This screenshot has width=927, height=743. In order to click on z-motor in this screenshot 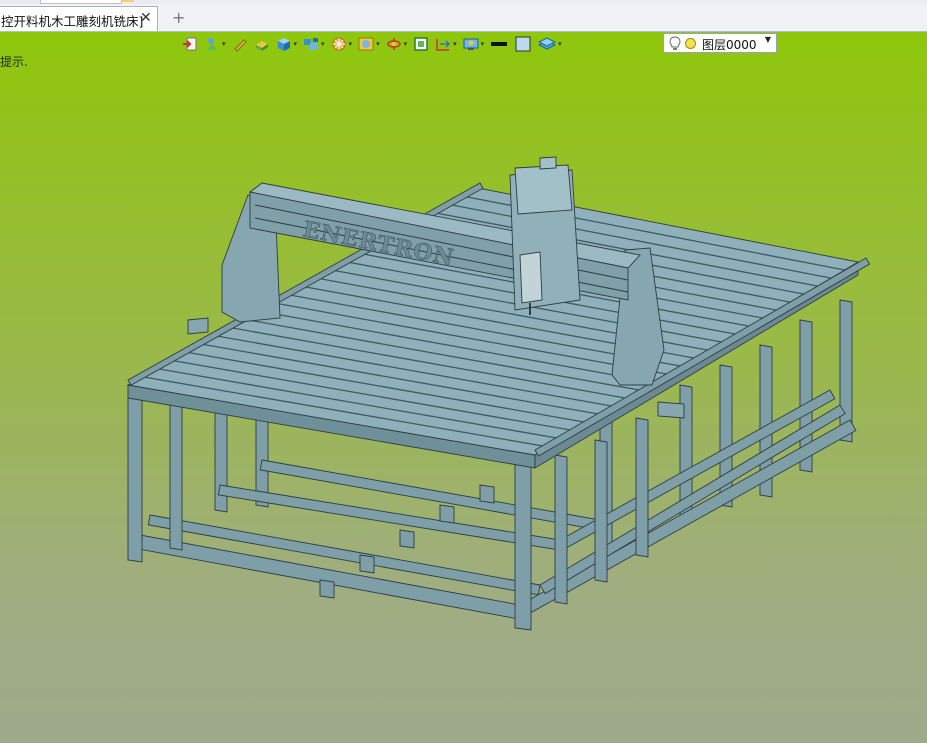, I will do `click(548, 163)`.